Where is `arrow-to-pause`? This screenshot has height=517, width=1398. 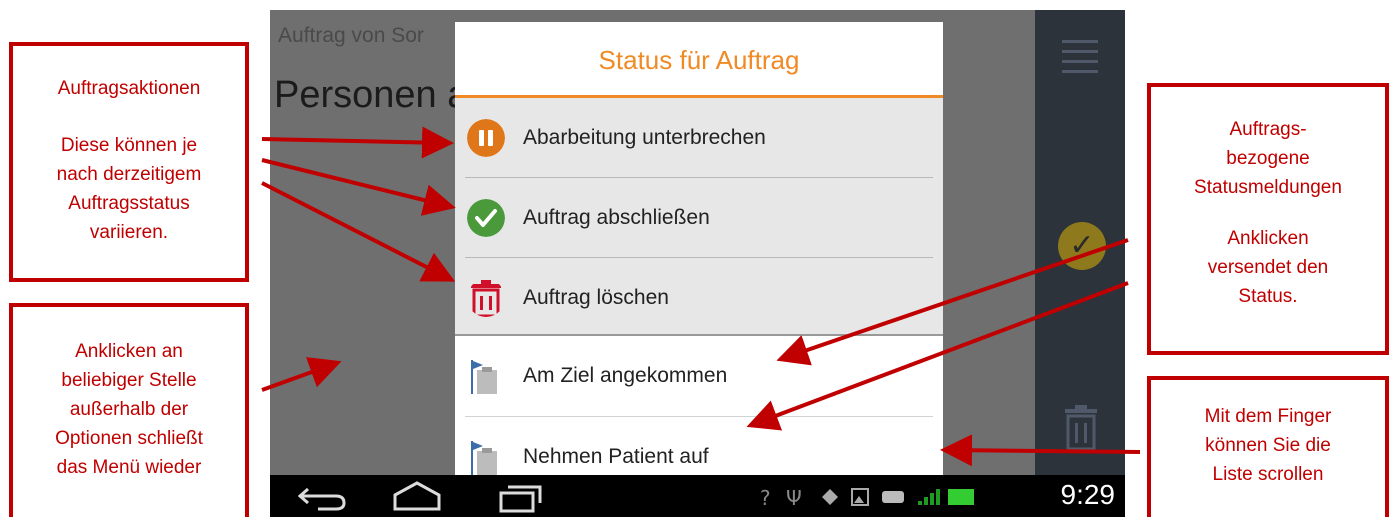
arrow-to-pause is located at coordinates (357, 142).